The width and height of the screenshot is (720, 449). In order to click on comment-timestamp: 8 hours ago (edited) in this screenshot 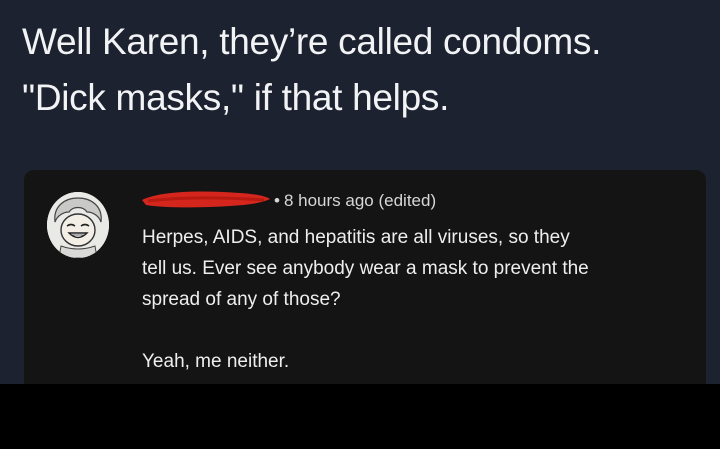, I will do `click(360, 200)`.